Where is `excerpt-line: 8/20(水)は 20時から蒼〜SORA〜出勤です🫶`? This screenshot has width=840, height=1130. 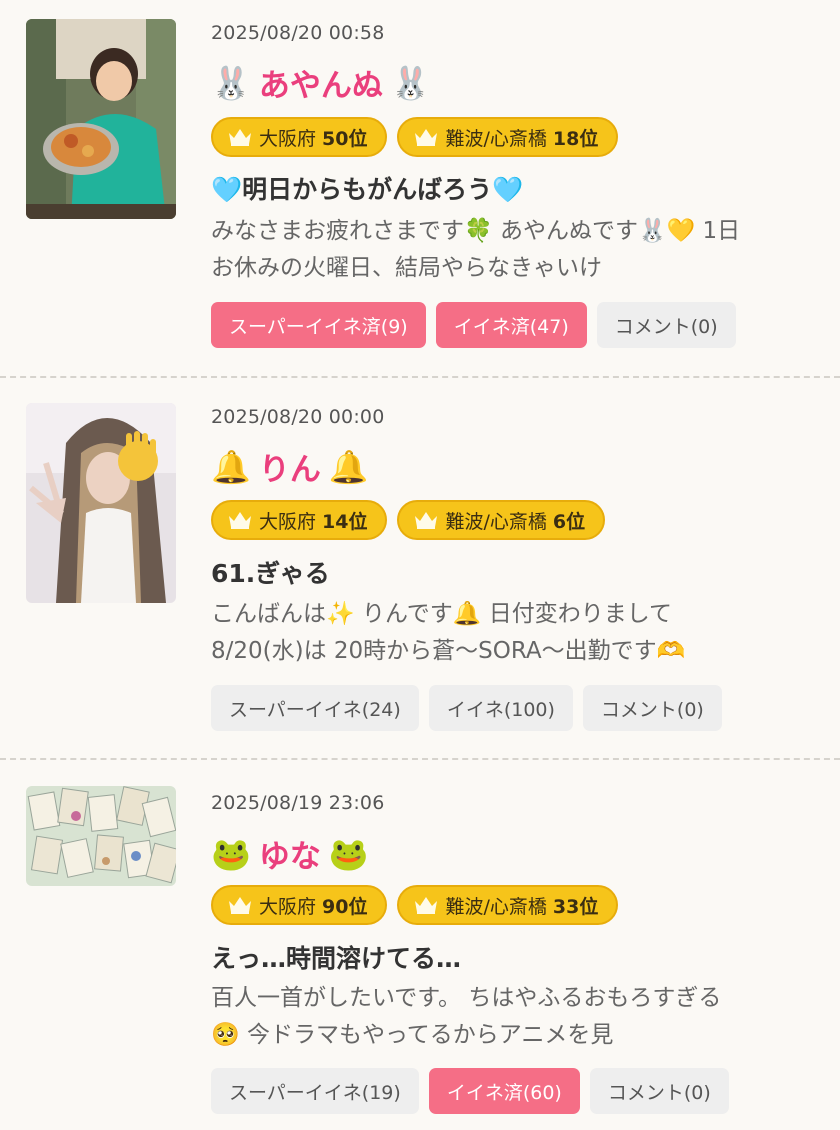 excerpt-line: 8/20(水)は 20時から蒼〜SORA〜出勤です🫶 is located at coordinates (448, 651).